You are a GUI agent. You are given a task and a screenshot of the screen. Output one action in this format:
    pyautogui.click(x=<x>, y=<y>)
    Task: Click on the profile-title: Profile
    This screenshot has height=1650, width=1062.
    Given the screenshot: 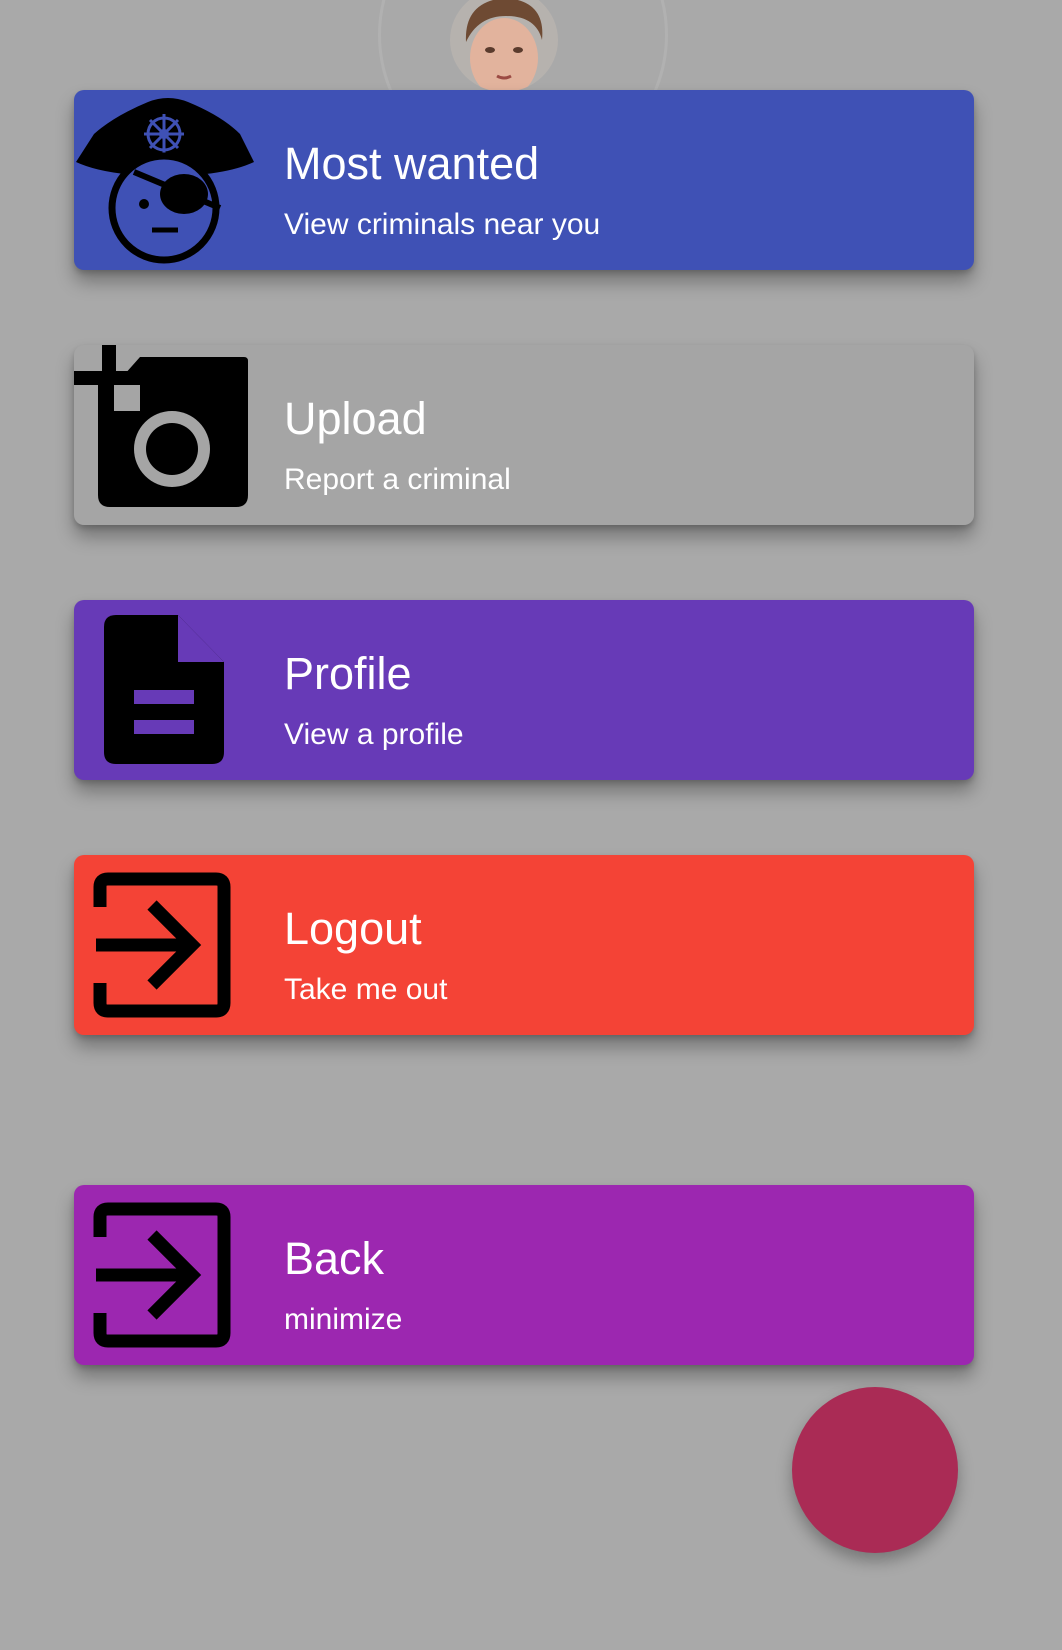 What is the action you would take?
    pyautogui.click(x=348, y=673)
    